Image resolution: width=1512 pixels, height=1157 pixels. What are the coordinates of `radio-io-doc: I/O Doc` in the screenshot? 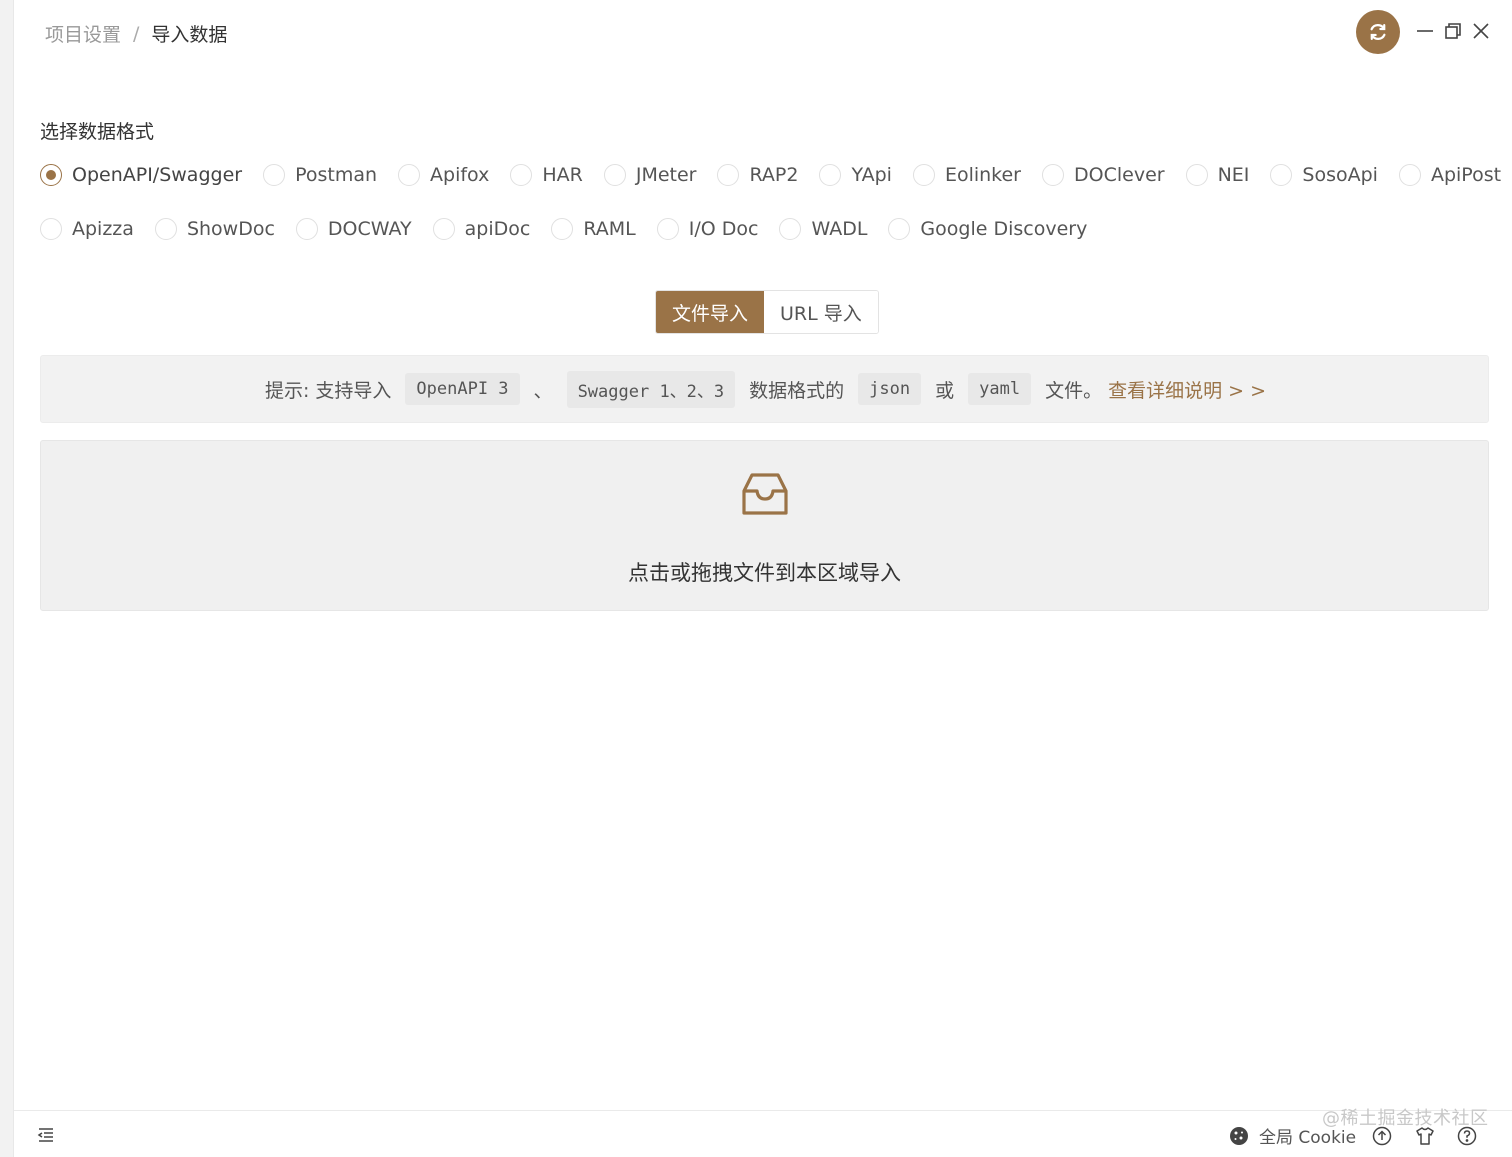 It's located at (707, 229).